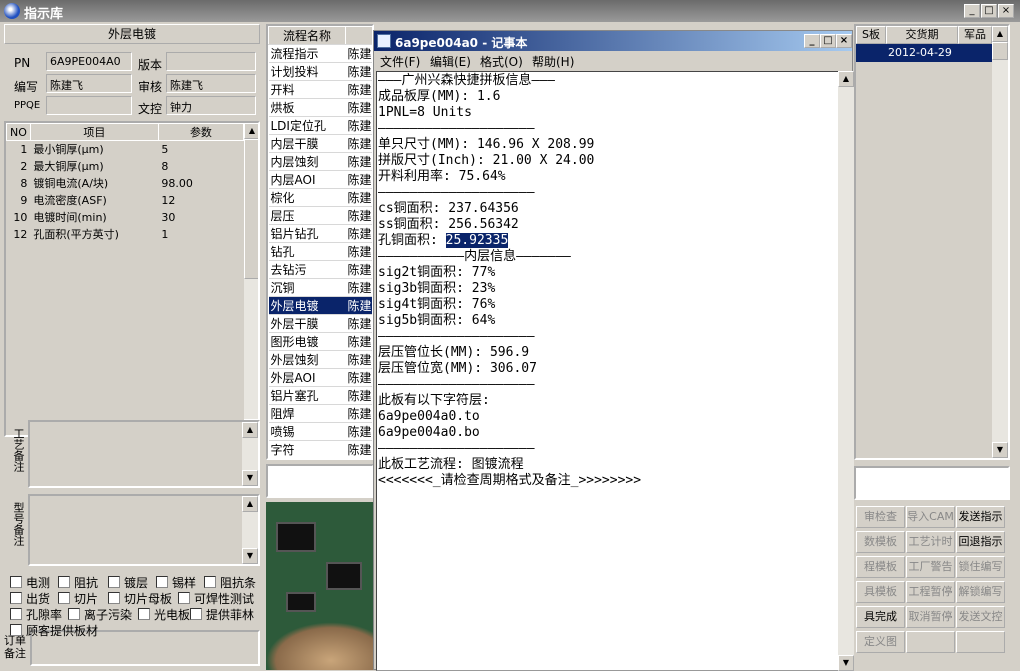 This screenshot has width=1020, height=671. What do you see at coordinates (201, 132) in the screenshot?
I see `col-param: 参数` at bounding box center [201, 132].